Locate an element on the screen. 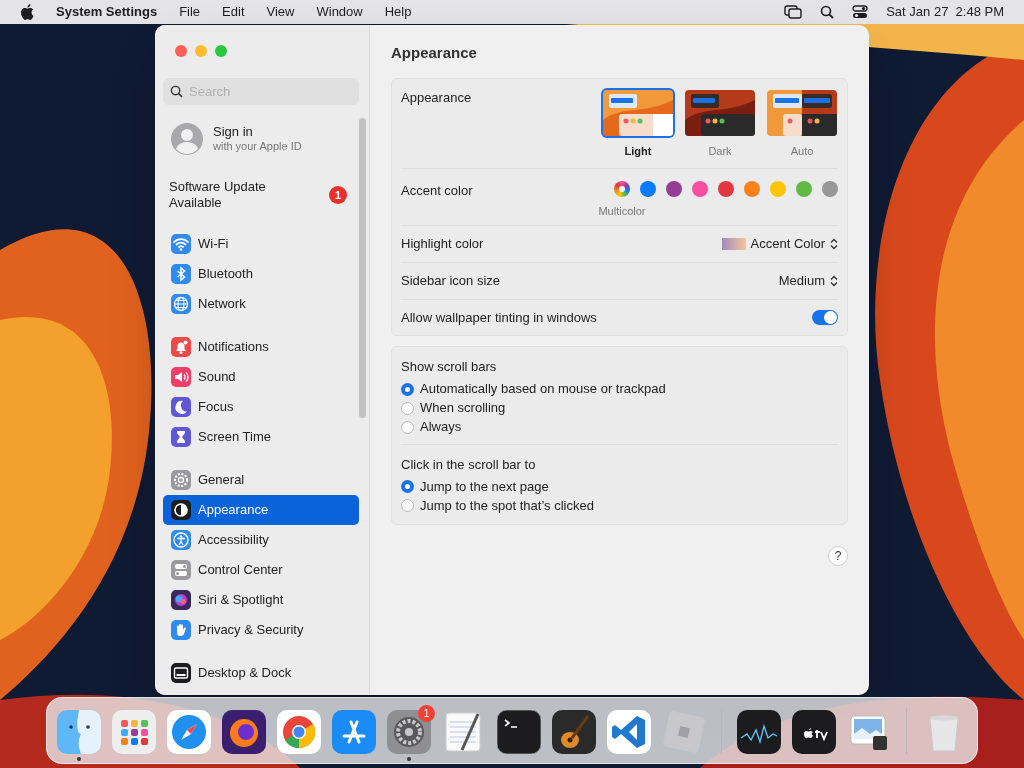 This screenshot has height=768, width=1024. sidebar-item: Notifications is located at coordinates (261, 347).